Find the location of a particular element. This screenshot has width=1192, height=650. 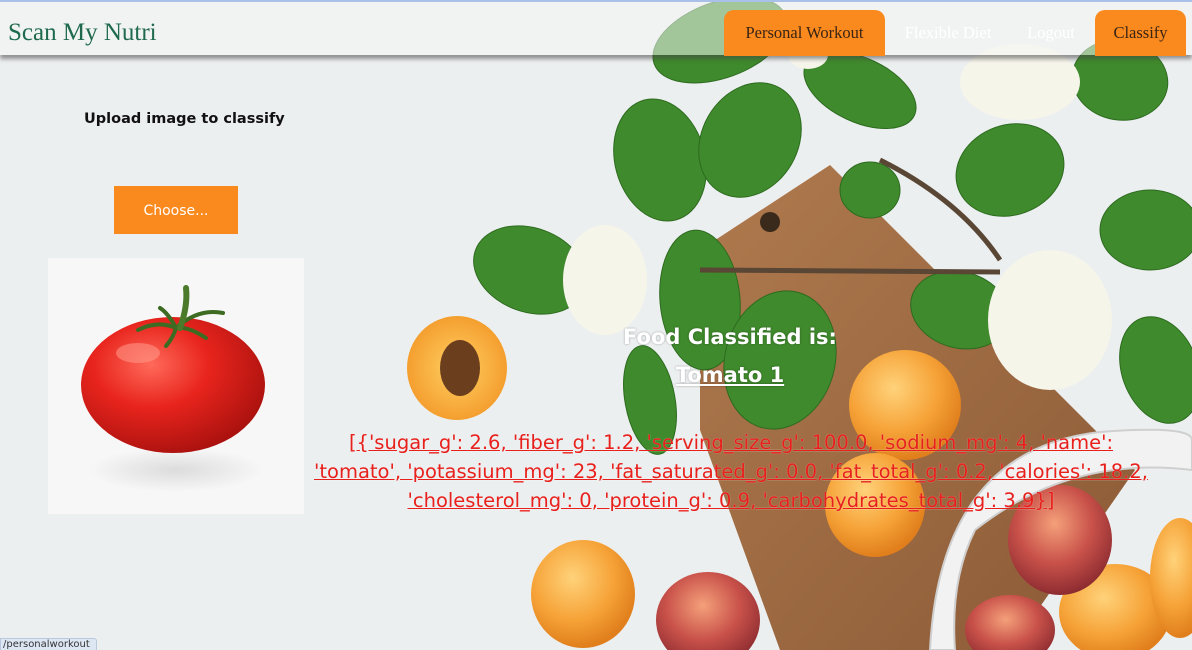

upload-label: Upload image to classify is located at coordinates (184, 119).